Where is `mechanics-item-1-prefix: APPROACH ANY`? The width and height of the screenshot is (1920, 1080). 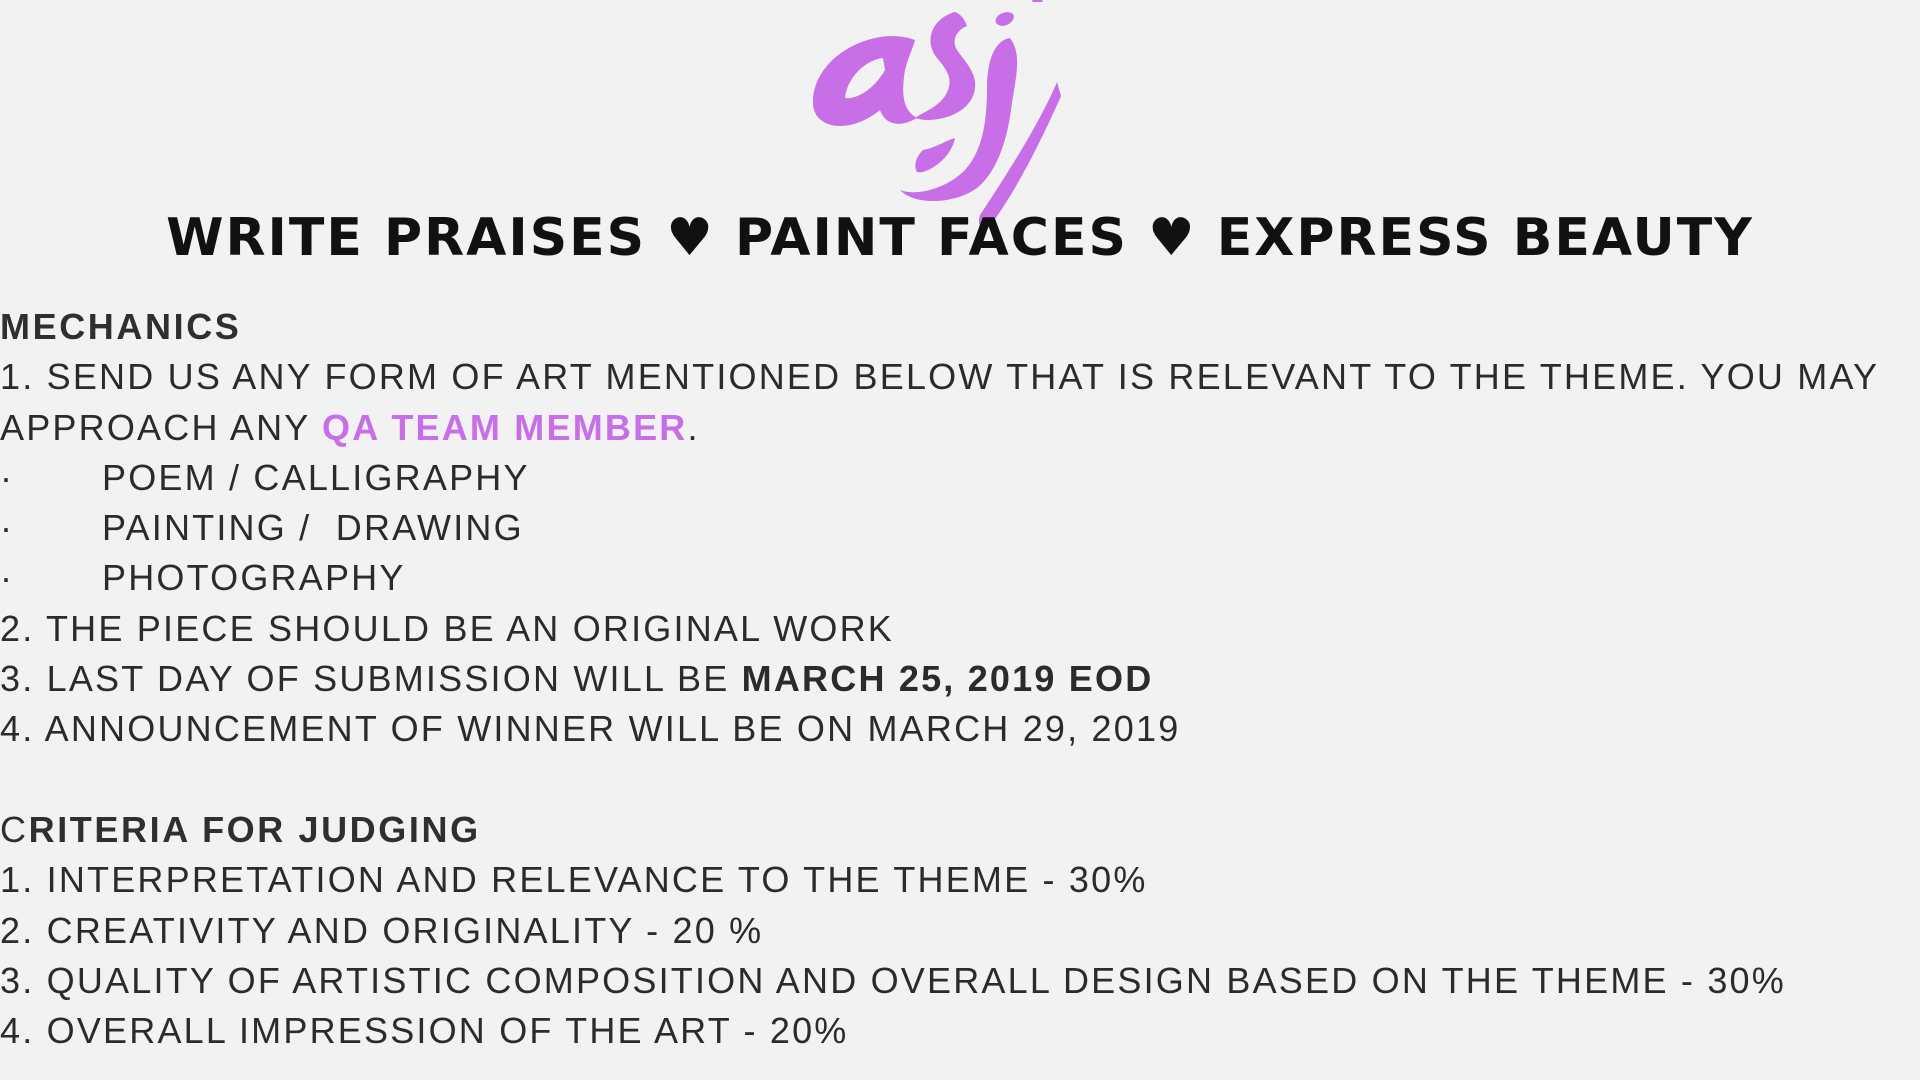 mechanics-item-1-prefix: APPROACH ANY is located at coordinates (161, 427).